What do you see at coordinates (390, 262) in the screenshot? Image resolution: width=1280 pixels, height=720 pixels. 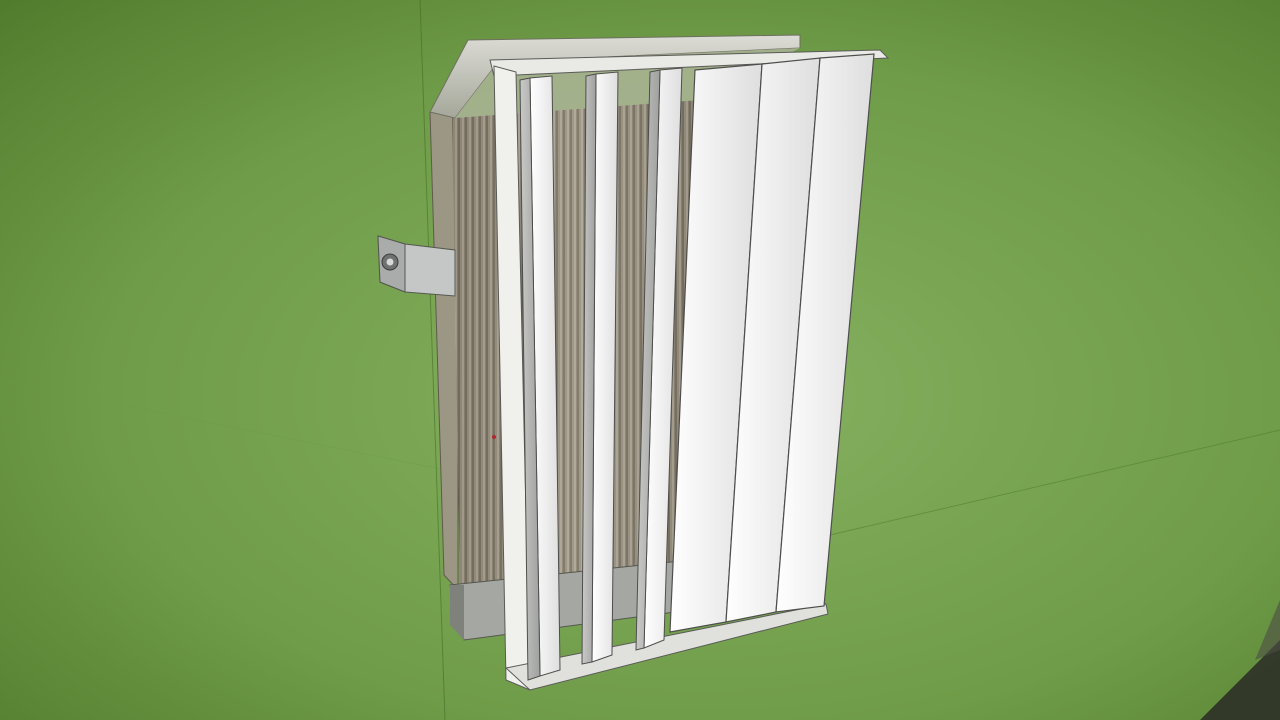 I see `bracket-bolt-center` at bounding box center [390, 262].